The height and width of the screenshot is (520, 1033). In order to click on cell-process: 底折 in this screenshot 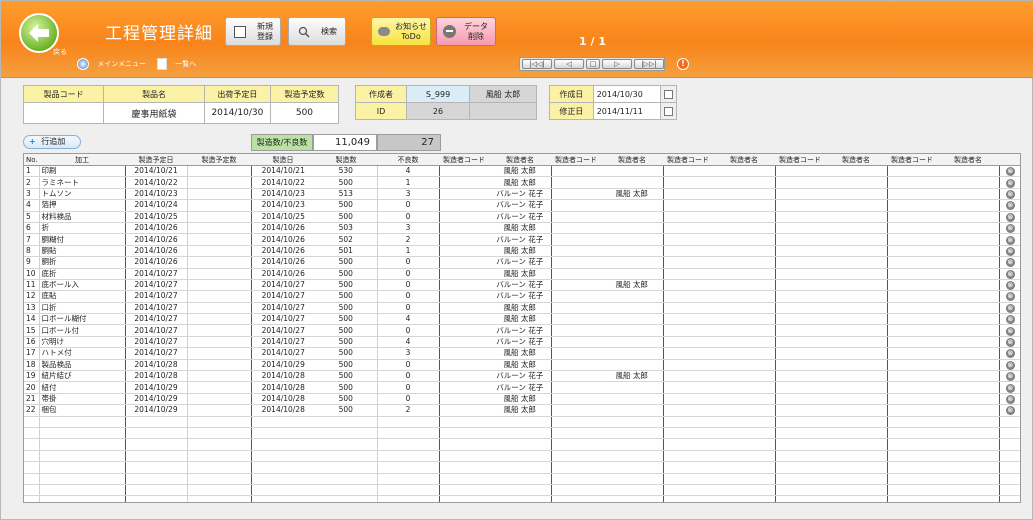, I will do `click(82, 274)`.